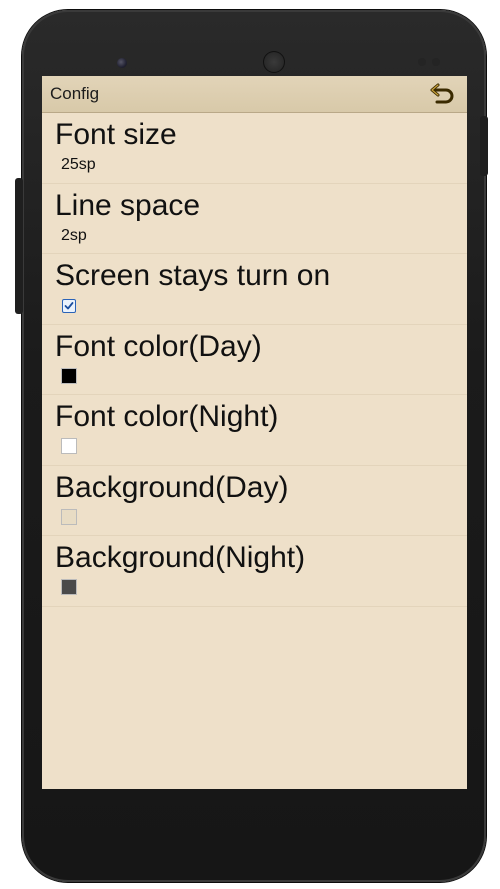 This screenshot has height=889, width=500. What do you see at coordinates (116, 134) in the screenshot?
I see `pref-title: Font size` at bounding box center [116, 134].